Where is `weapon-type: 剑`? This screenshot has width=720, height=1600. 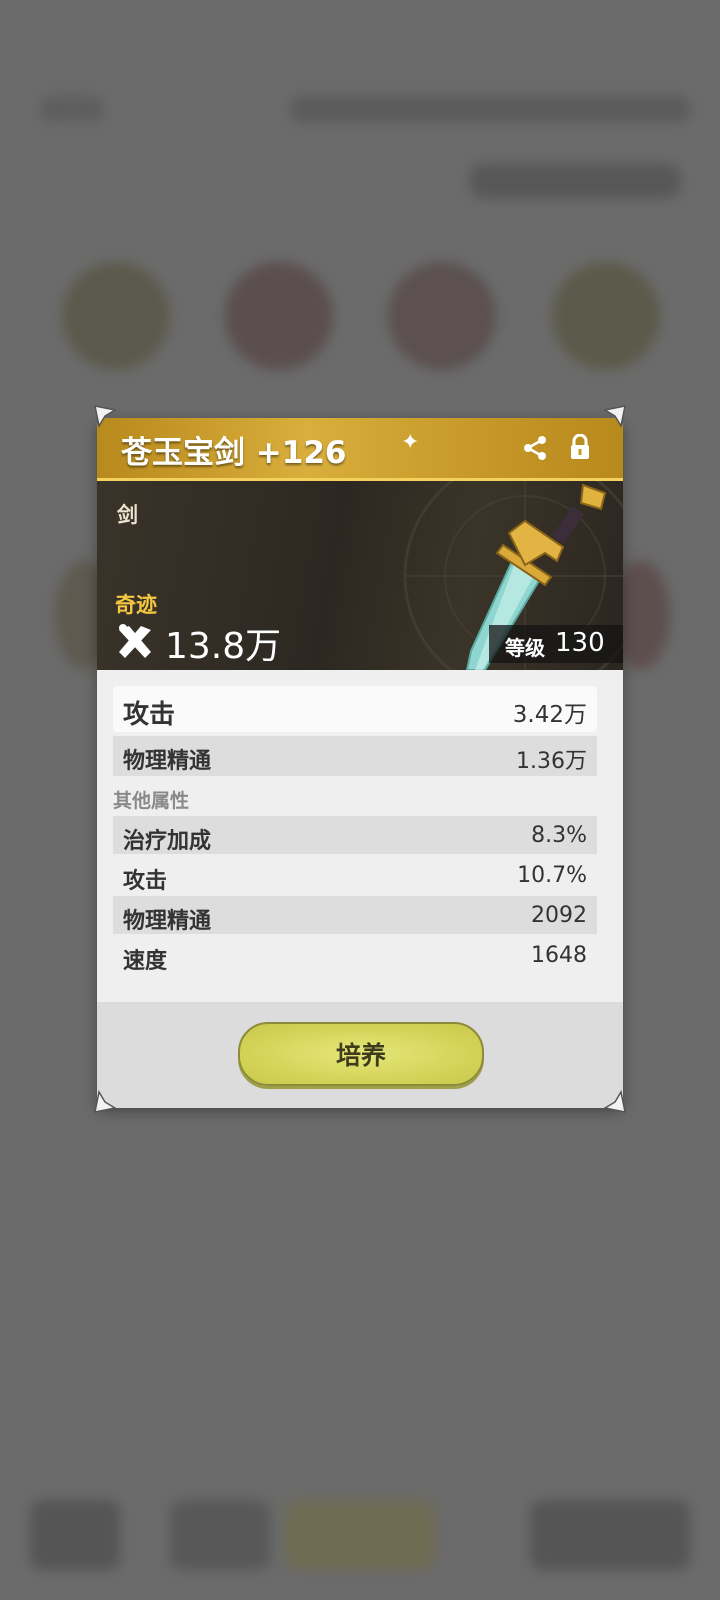 weapon-type: 剑 is located at coordinates (127, 515).